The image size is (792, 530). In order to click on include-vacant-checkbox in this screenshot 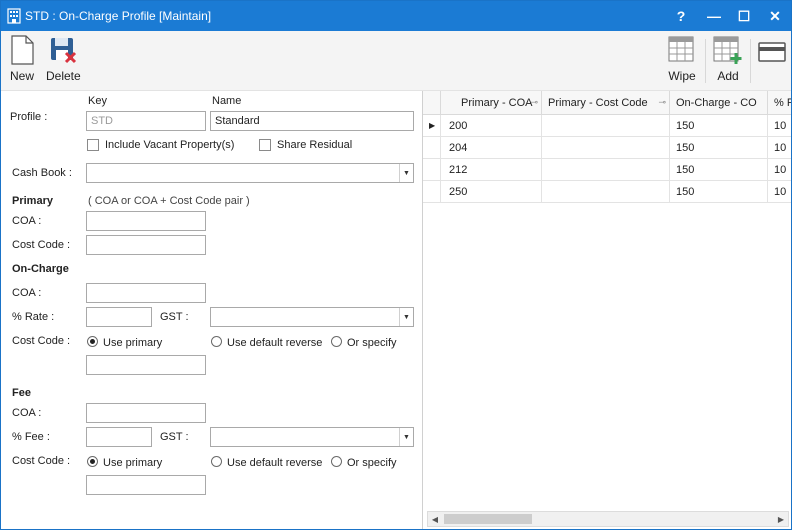, I will do `click(93, 145)`.